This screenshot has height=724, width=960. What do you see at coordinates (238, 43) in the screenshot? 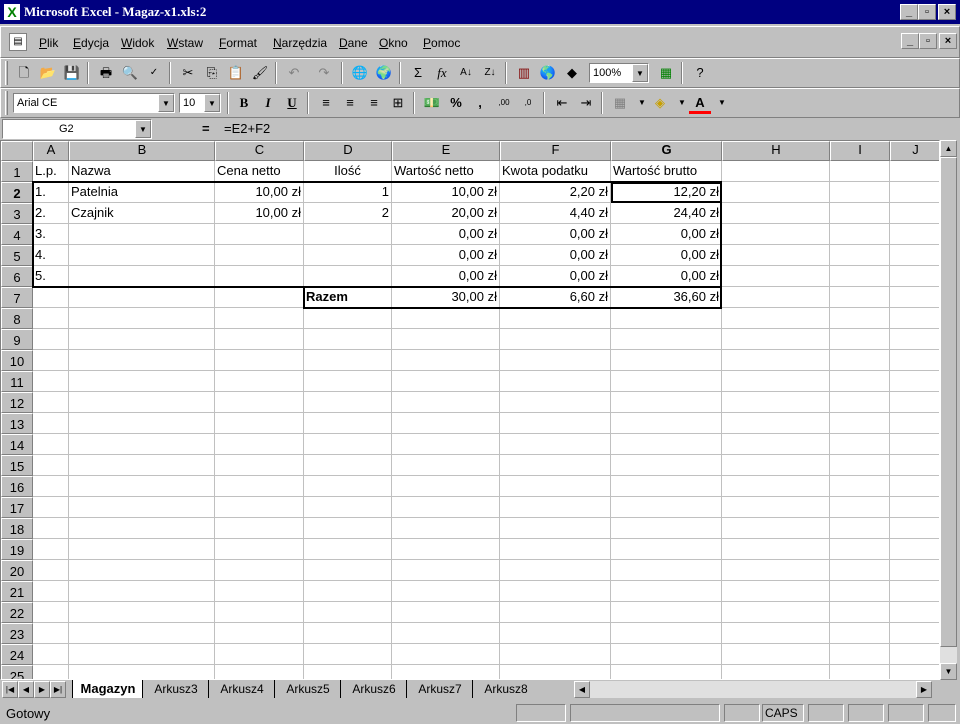
I see `menu-format: Format` at bounding box center [238, 43].